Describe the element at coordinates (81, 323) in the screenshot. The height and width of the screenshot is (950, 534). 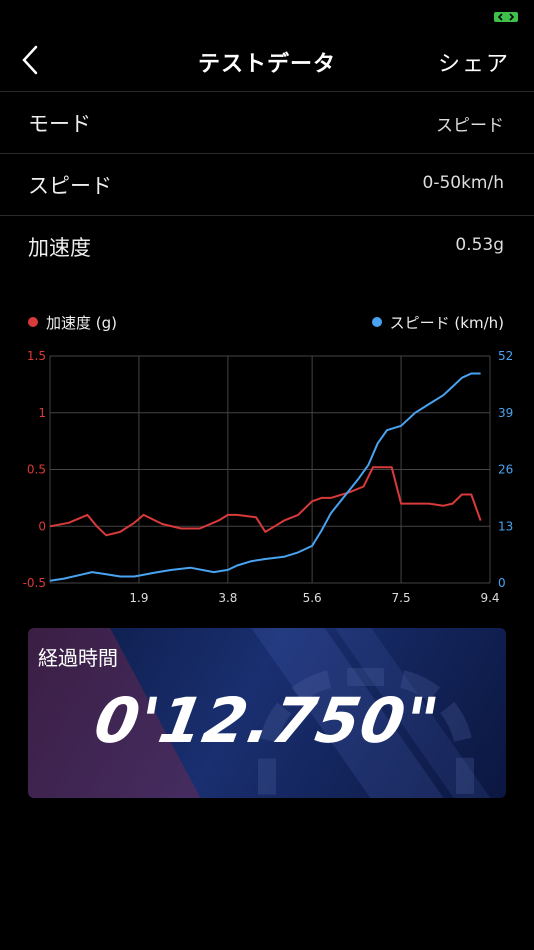
I see `legend-accel-label: 加速度 (g)` at that location.